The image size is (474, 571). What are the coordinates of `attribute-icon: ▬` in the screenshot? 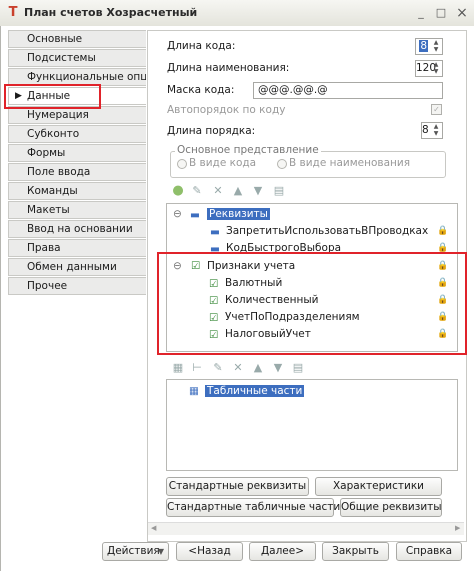 It's located at (215, 232).